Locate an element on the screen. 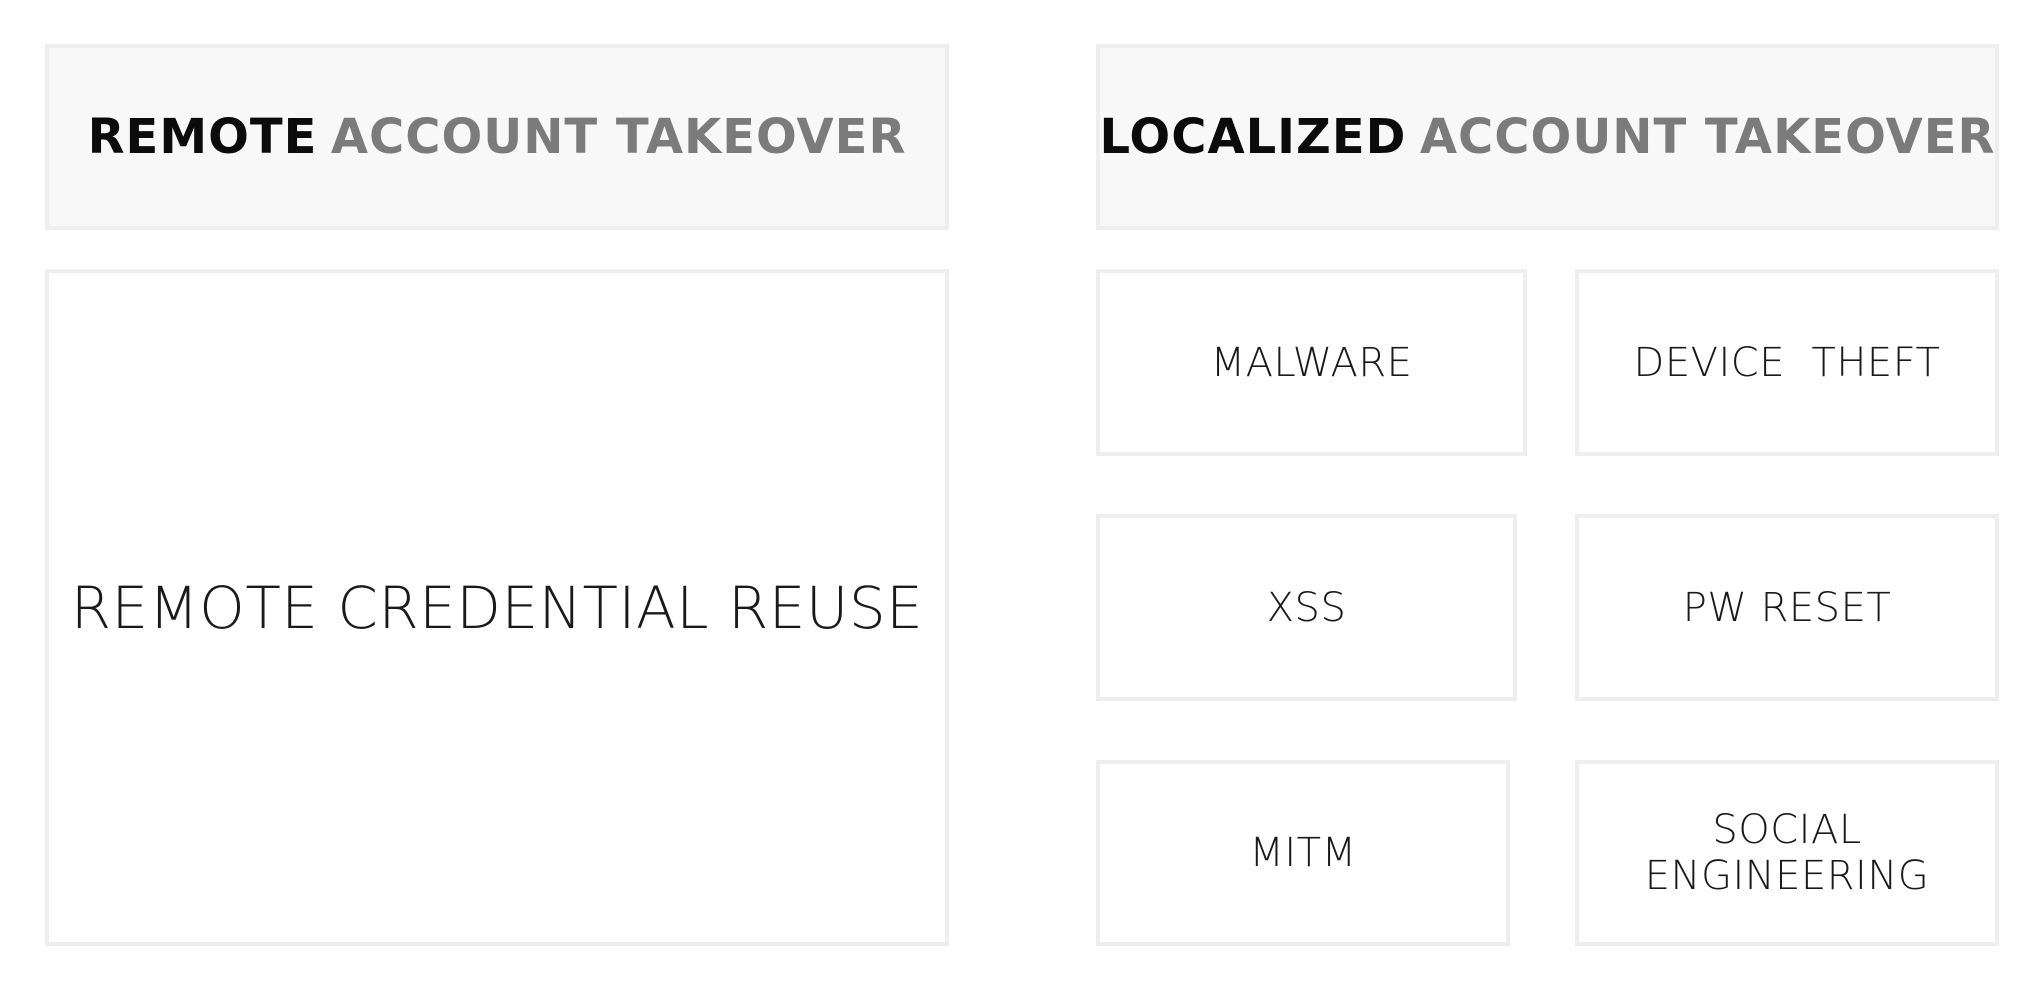 This screenshot has width=2041, height=991. pw-reset-label: PW RESET is located at coordinates (1787, 607).